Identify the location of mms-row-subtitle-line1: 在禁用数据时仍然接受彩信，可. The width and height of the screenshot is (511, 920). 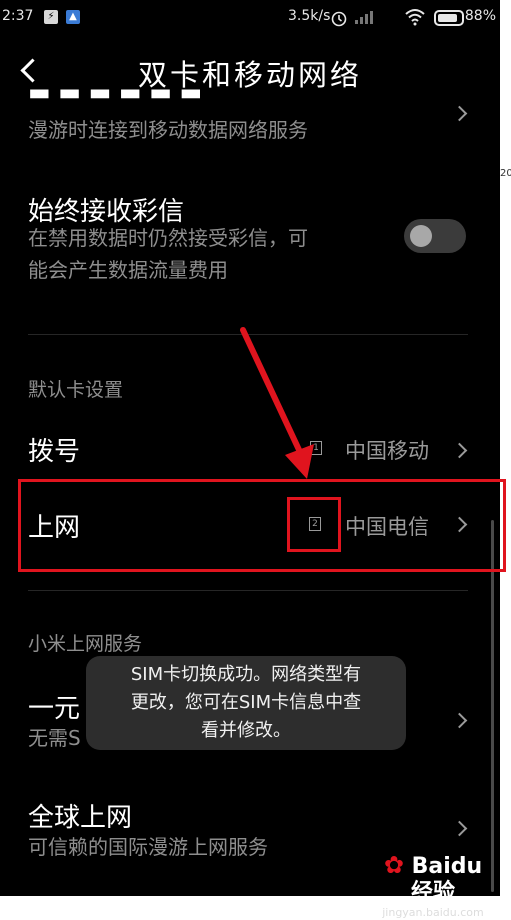
(168, 238).